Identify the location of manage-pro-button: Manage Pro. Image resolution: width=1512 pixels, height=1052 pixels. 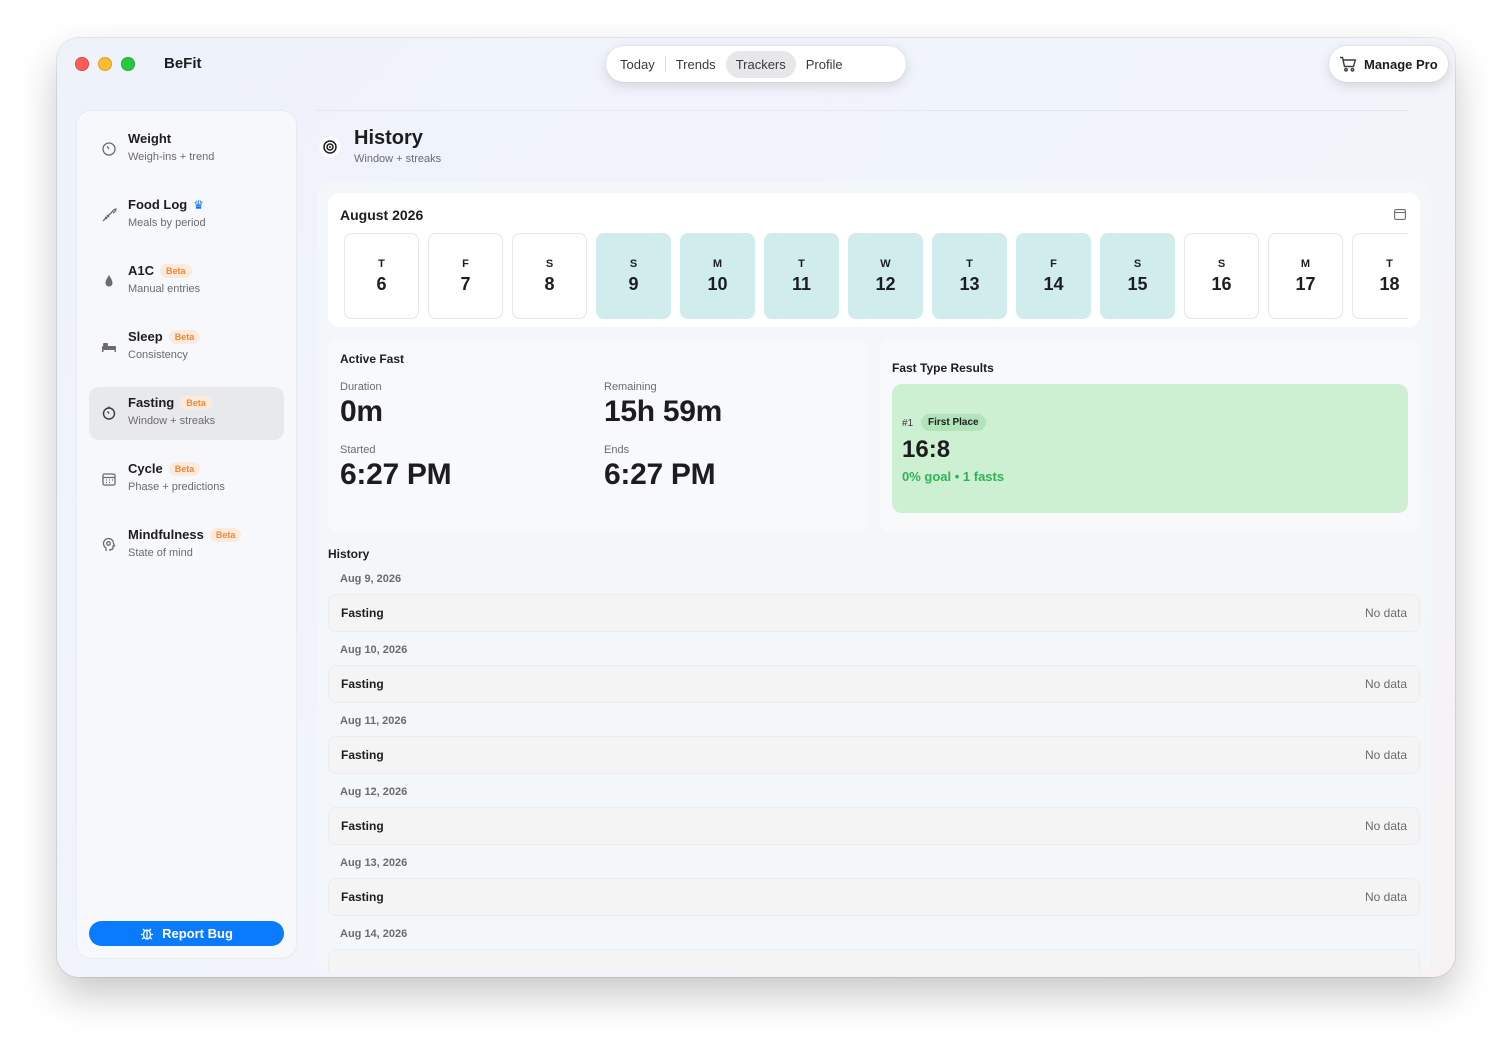
(1388, 64).